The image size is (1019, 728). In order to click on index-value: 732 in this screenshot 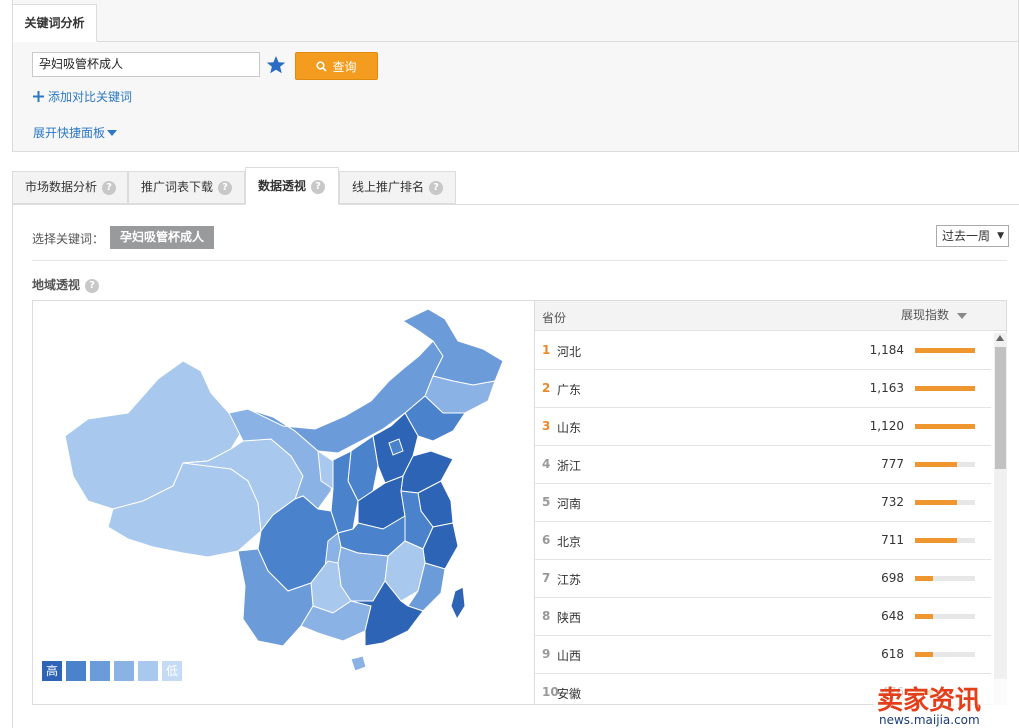, I will do `click(892, 502)`.